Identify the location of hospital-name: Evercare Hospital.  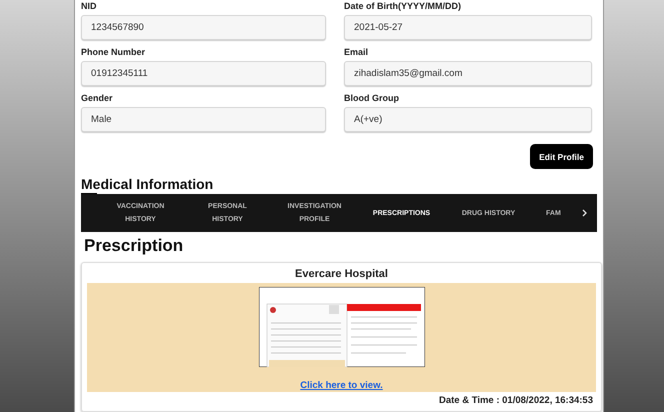
(341, 274).